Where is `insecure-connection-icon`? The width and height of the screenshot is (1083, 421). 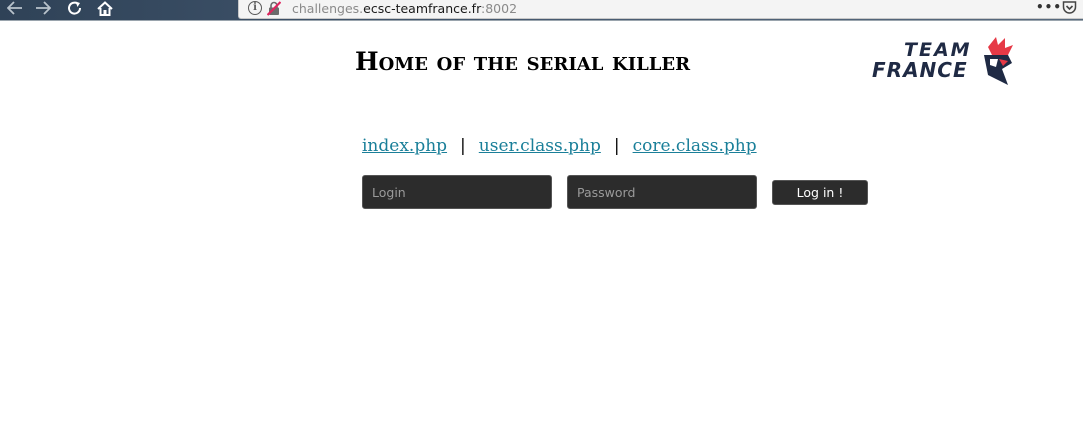 insecure-connection-icon is located at coordinates (274, 8).